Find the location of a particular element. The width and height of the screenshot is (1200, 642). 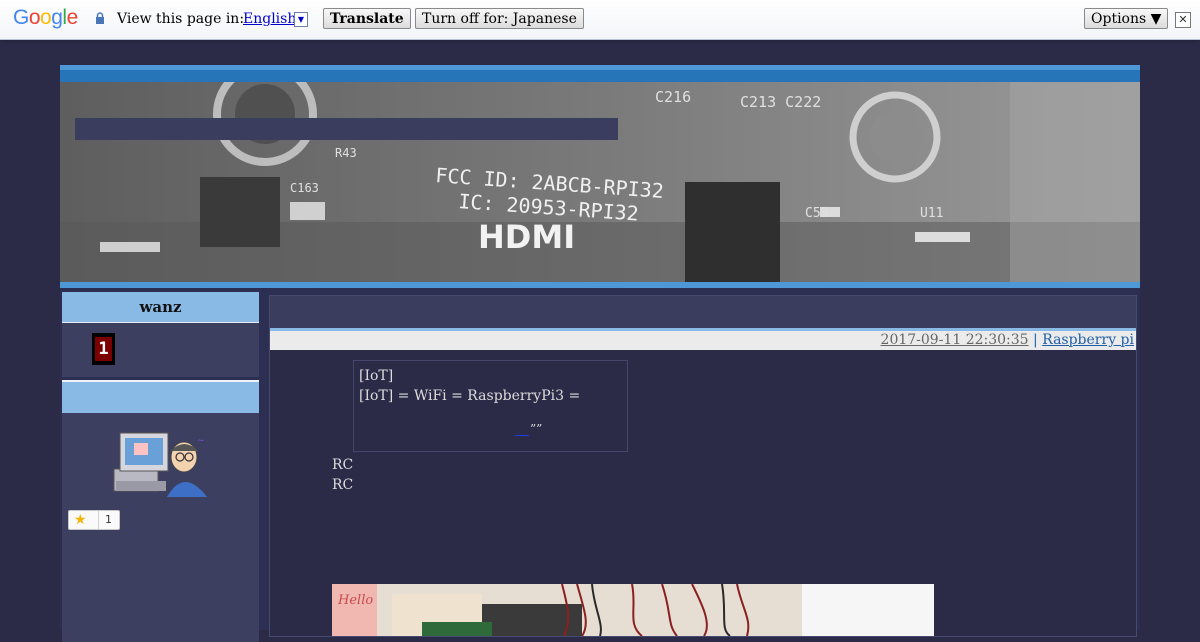

sidebar-avatar-box: ~ ★ 1 is located at coordinates (160, 511).